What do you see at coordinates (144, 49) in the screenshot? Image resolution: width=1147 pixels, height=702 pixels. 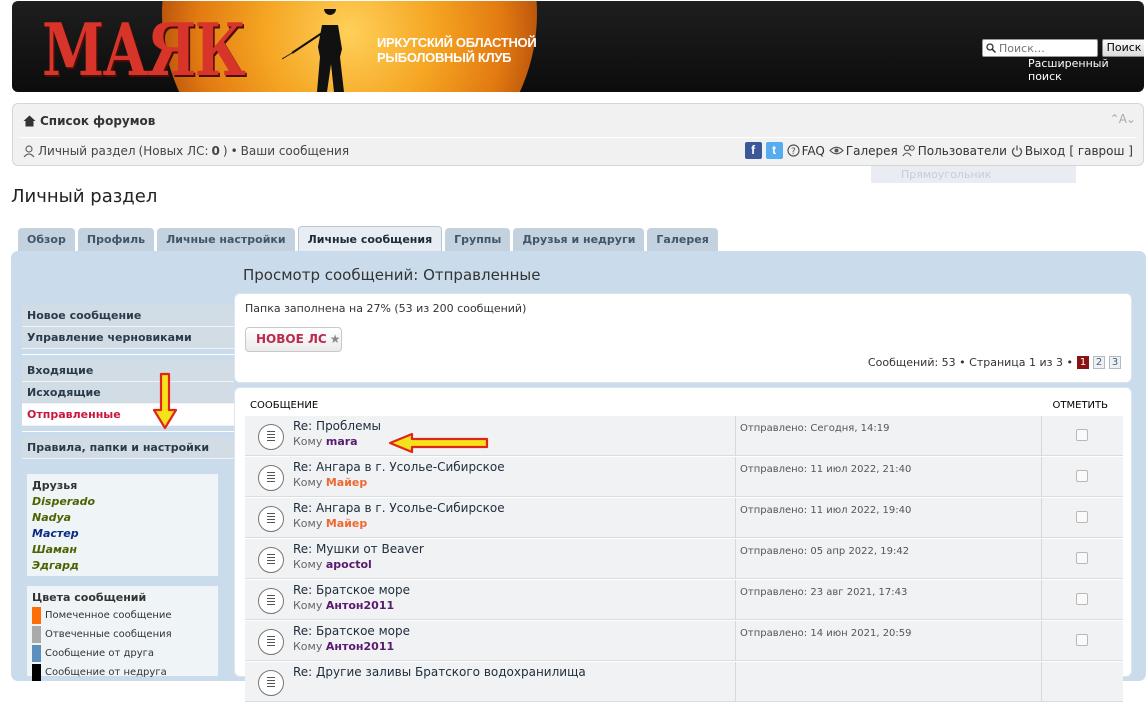 I see `site-logo: МАЯК` at bounding box center [144, 49].